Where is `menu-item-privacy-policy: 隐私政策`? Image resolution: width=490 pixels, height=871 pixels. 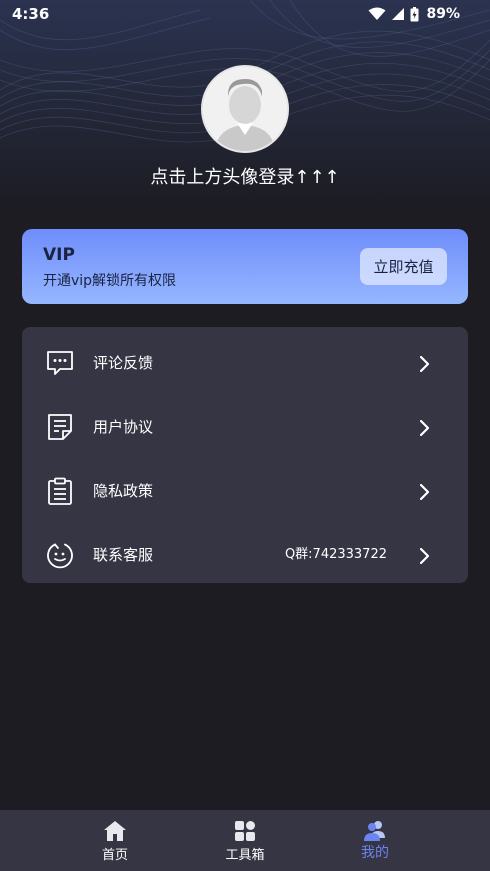
menu-item-privacy-policy: 隐私政策 is located at coordinates (245, 491).